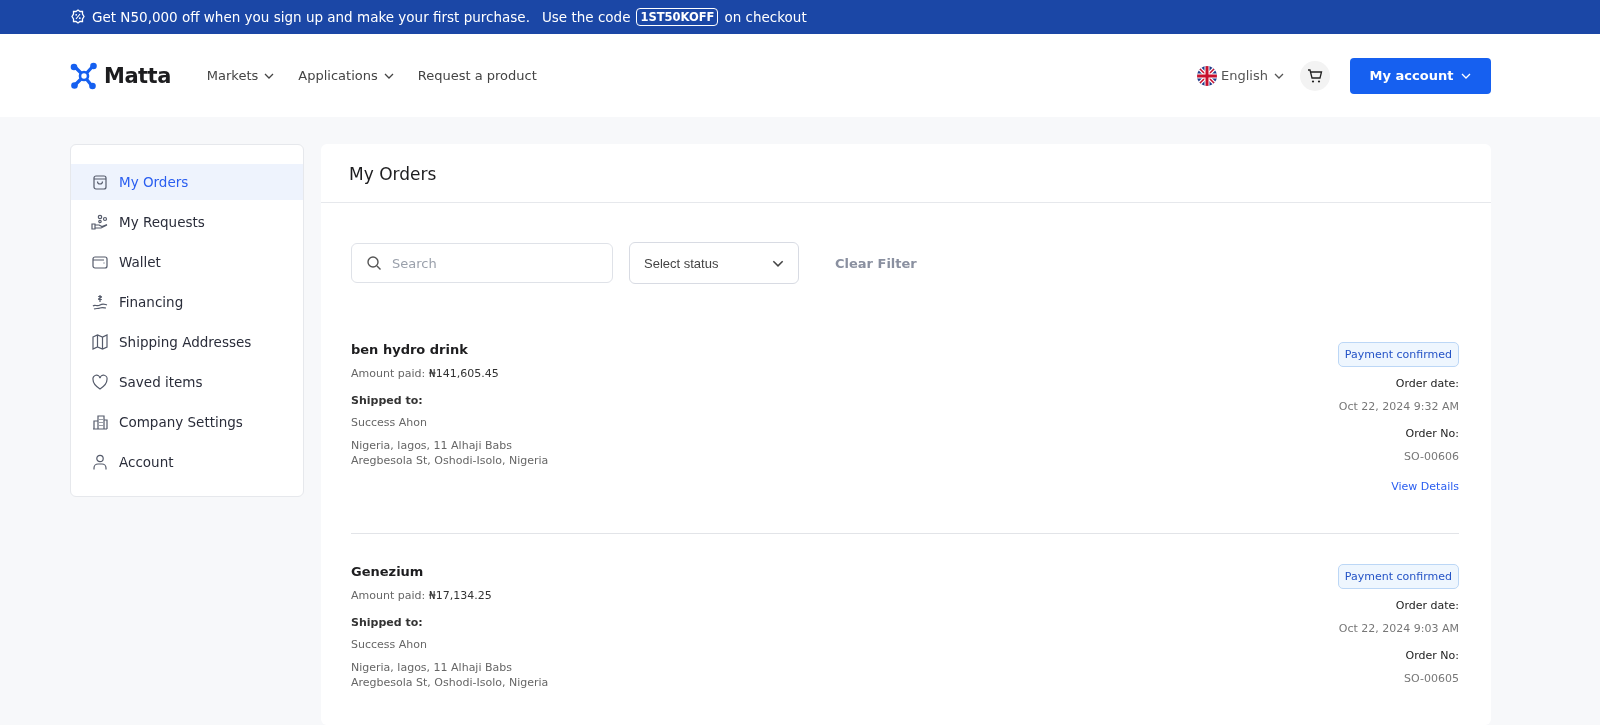 The image size is (1600, 725). I want to click on sidebar-item: Saved items, so click(187, 382).